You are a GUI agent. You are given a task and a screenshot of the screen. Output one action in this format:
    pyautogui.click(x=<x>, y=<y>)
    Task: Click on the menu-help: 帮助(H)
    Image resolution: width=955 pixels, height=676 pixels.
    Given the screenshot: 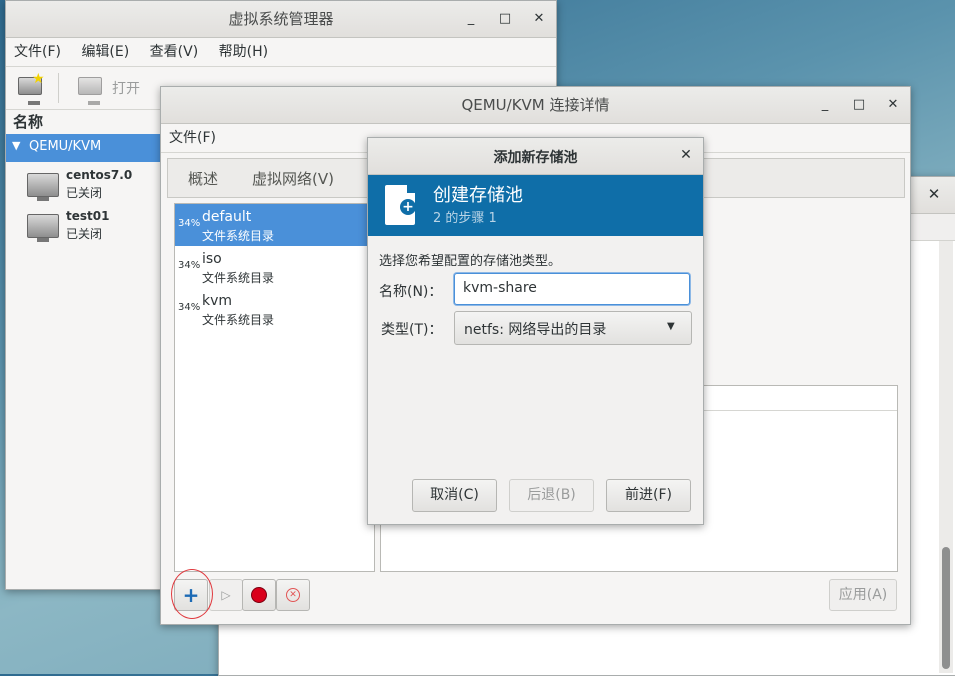 What is the action you would take?
    pyautogui.click(x=243, y=52)
    